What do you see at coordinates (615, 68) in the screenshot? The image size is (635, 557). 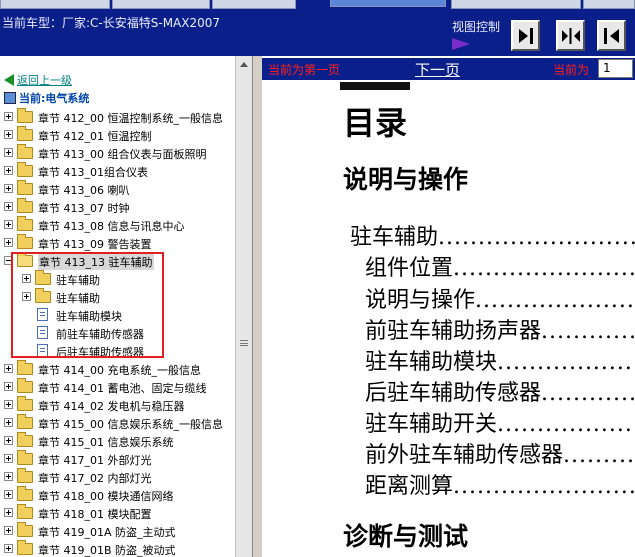 I see `page-number-input: 1` at bounding box center [615, 68].